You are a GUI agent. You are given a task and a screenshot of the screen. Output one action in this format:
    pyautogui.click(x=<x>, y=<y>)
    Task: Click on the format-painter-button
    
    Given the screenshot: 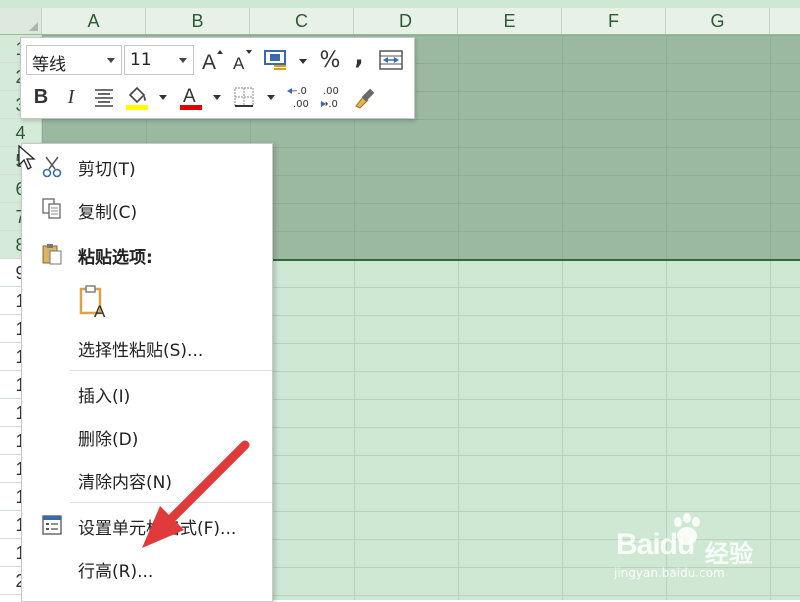 What is the action you would take?
    pyautogui.click(x=365, y=97)
    